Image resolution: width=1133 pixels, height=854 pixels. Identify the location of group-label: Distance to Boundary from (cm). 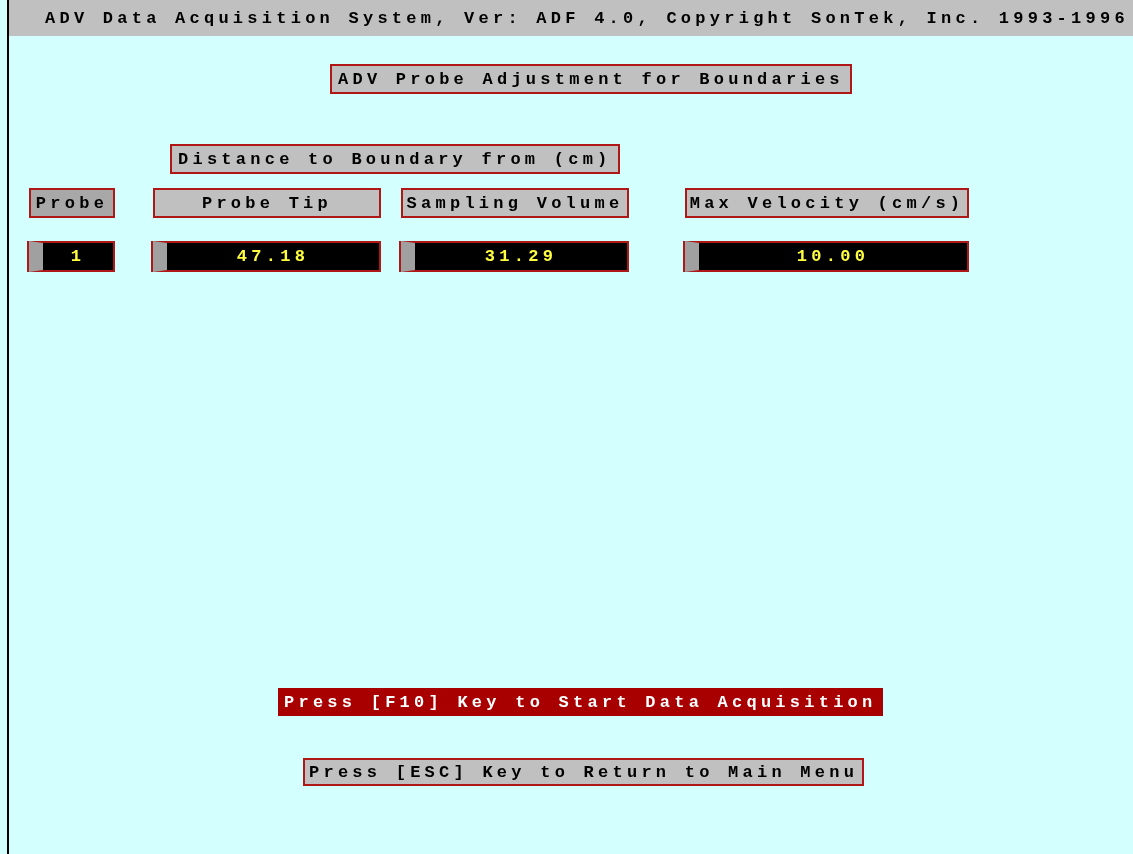
(395, 159).